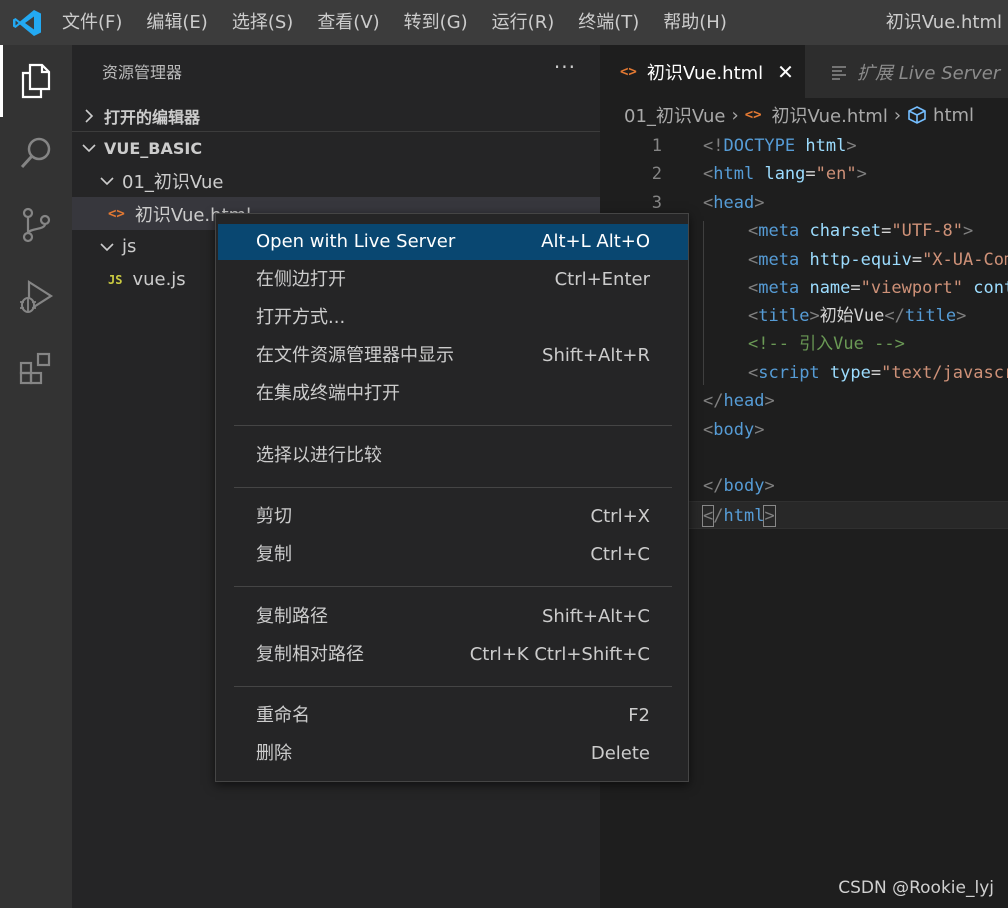  Describe the element at coordinates (565, 67) in the screenshot. I see `more-actions-icon: ···` at that location.